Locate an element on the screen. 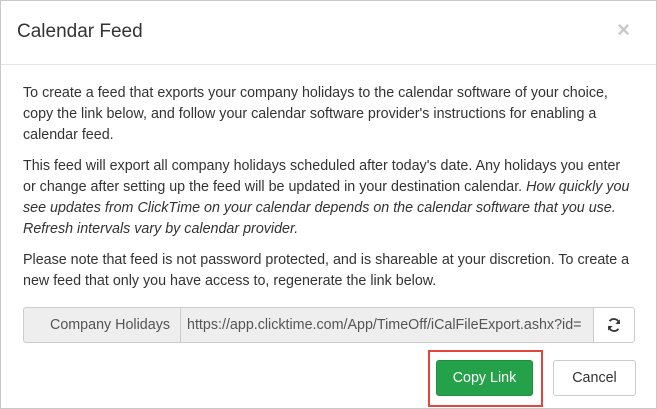 This screenshot has height=409, width=657. modal-title: Calendar Feed is located at coordinates (80, 31).